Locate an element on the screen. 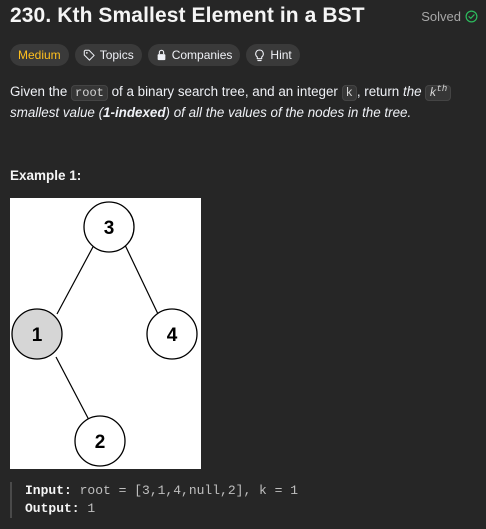 The width and height of the screenshot is (486, 529). hint-label: Hint is located at coordinates (281, 55).